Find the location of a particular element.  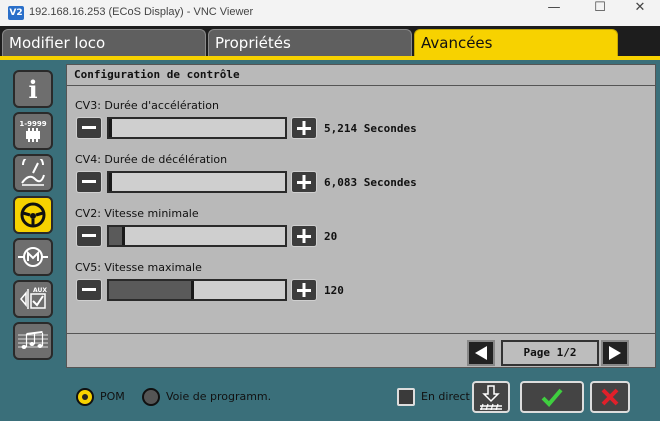

sidebar-item-sound is located at coordinates (33, 341).